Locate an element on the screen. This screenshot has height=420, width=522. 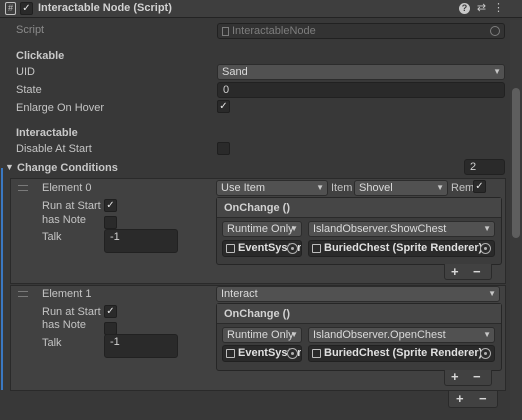
foldout-indent-bar is located at coordinates (2, 279).